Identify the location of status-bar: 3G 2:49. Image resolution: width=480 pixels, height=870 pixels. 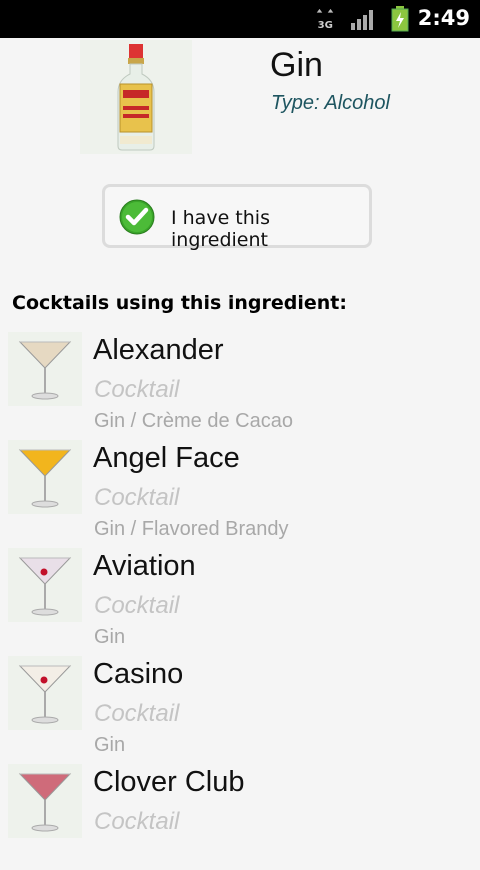
(240, 19).